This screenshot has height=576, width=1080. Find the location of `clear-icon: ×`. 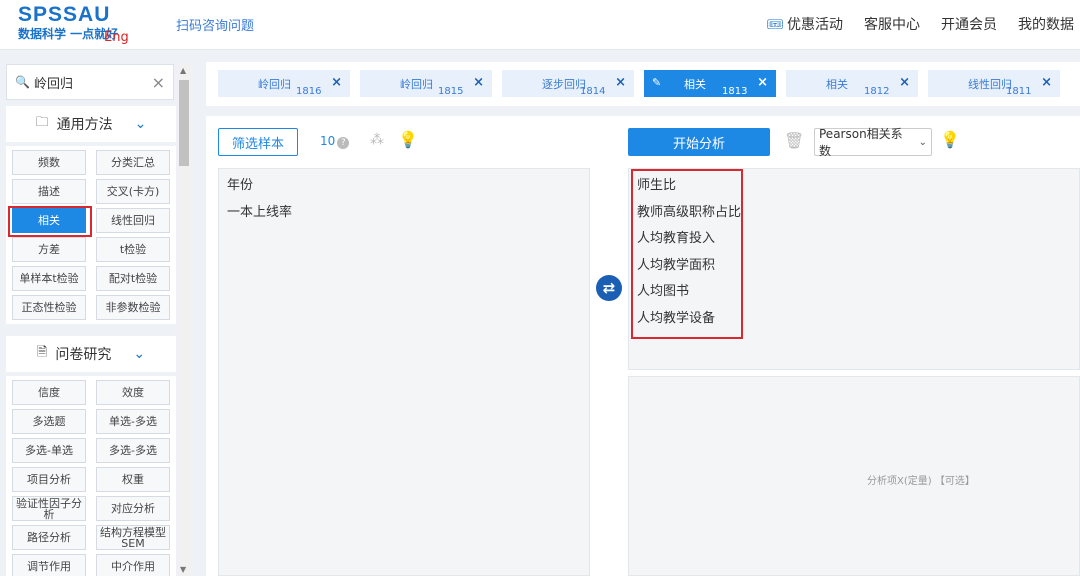

clear-icon: × is located at coordinates (158, 82).